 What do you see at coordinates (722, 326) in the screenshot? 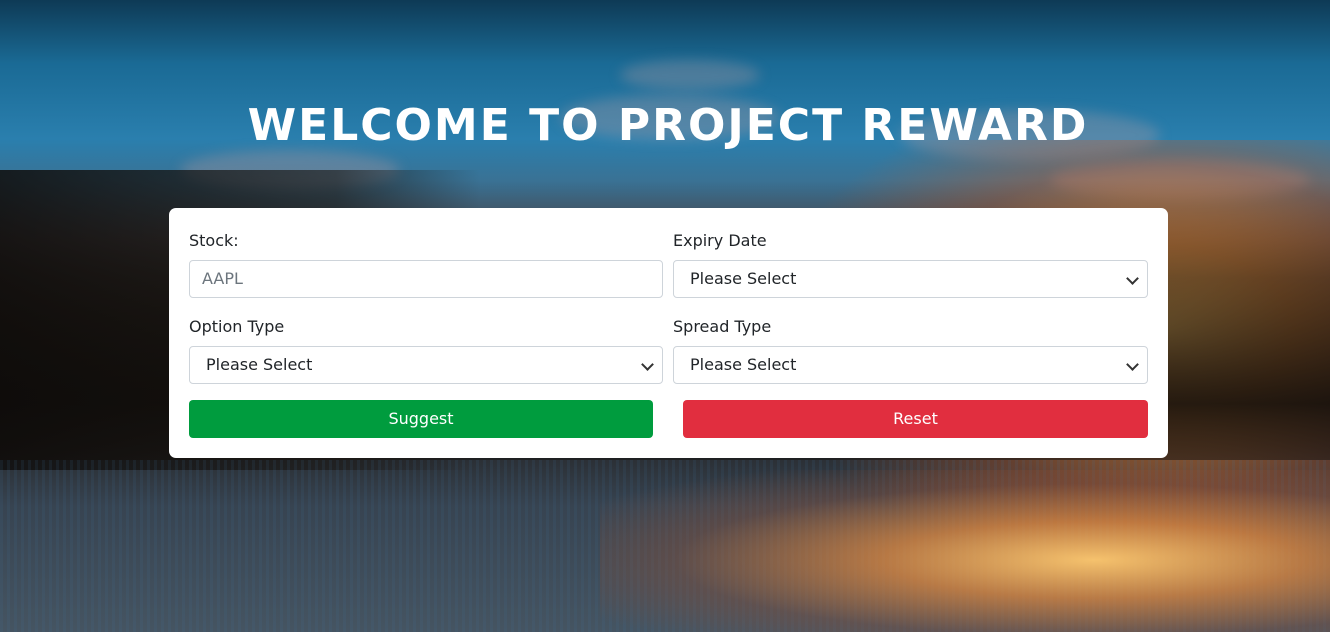
I see `spread-type-label: Spread Type` at bounding box center [722, 326].